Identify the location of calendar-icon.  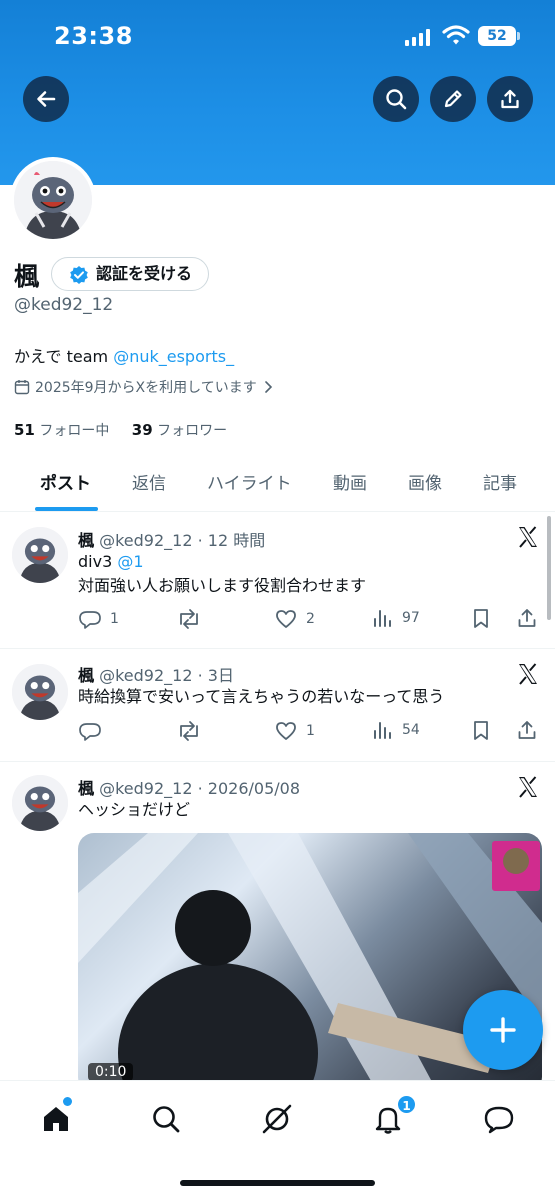
(22, 387).